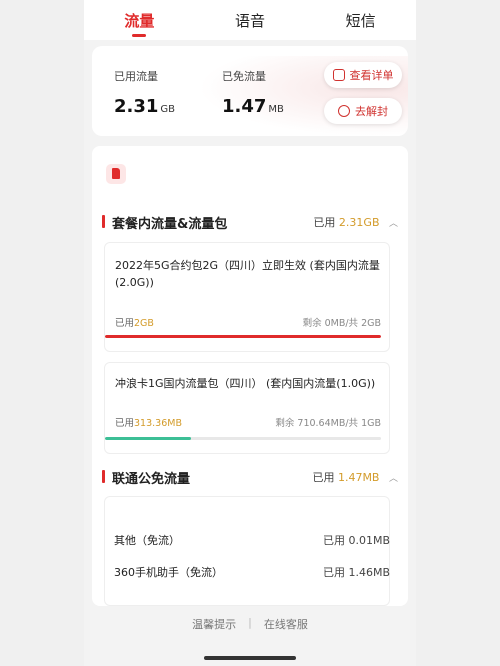 The height and width of the screenshot is (666, 500). I want to click on tab-voice: 语音, so click(250, 20).